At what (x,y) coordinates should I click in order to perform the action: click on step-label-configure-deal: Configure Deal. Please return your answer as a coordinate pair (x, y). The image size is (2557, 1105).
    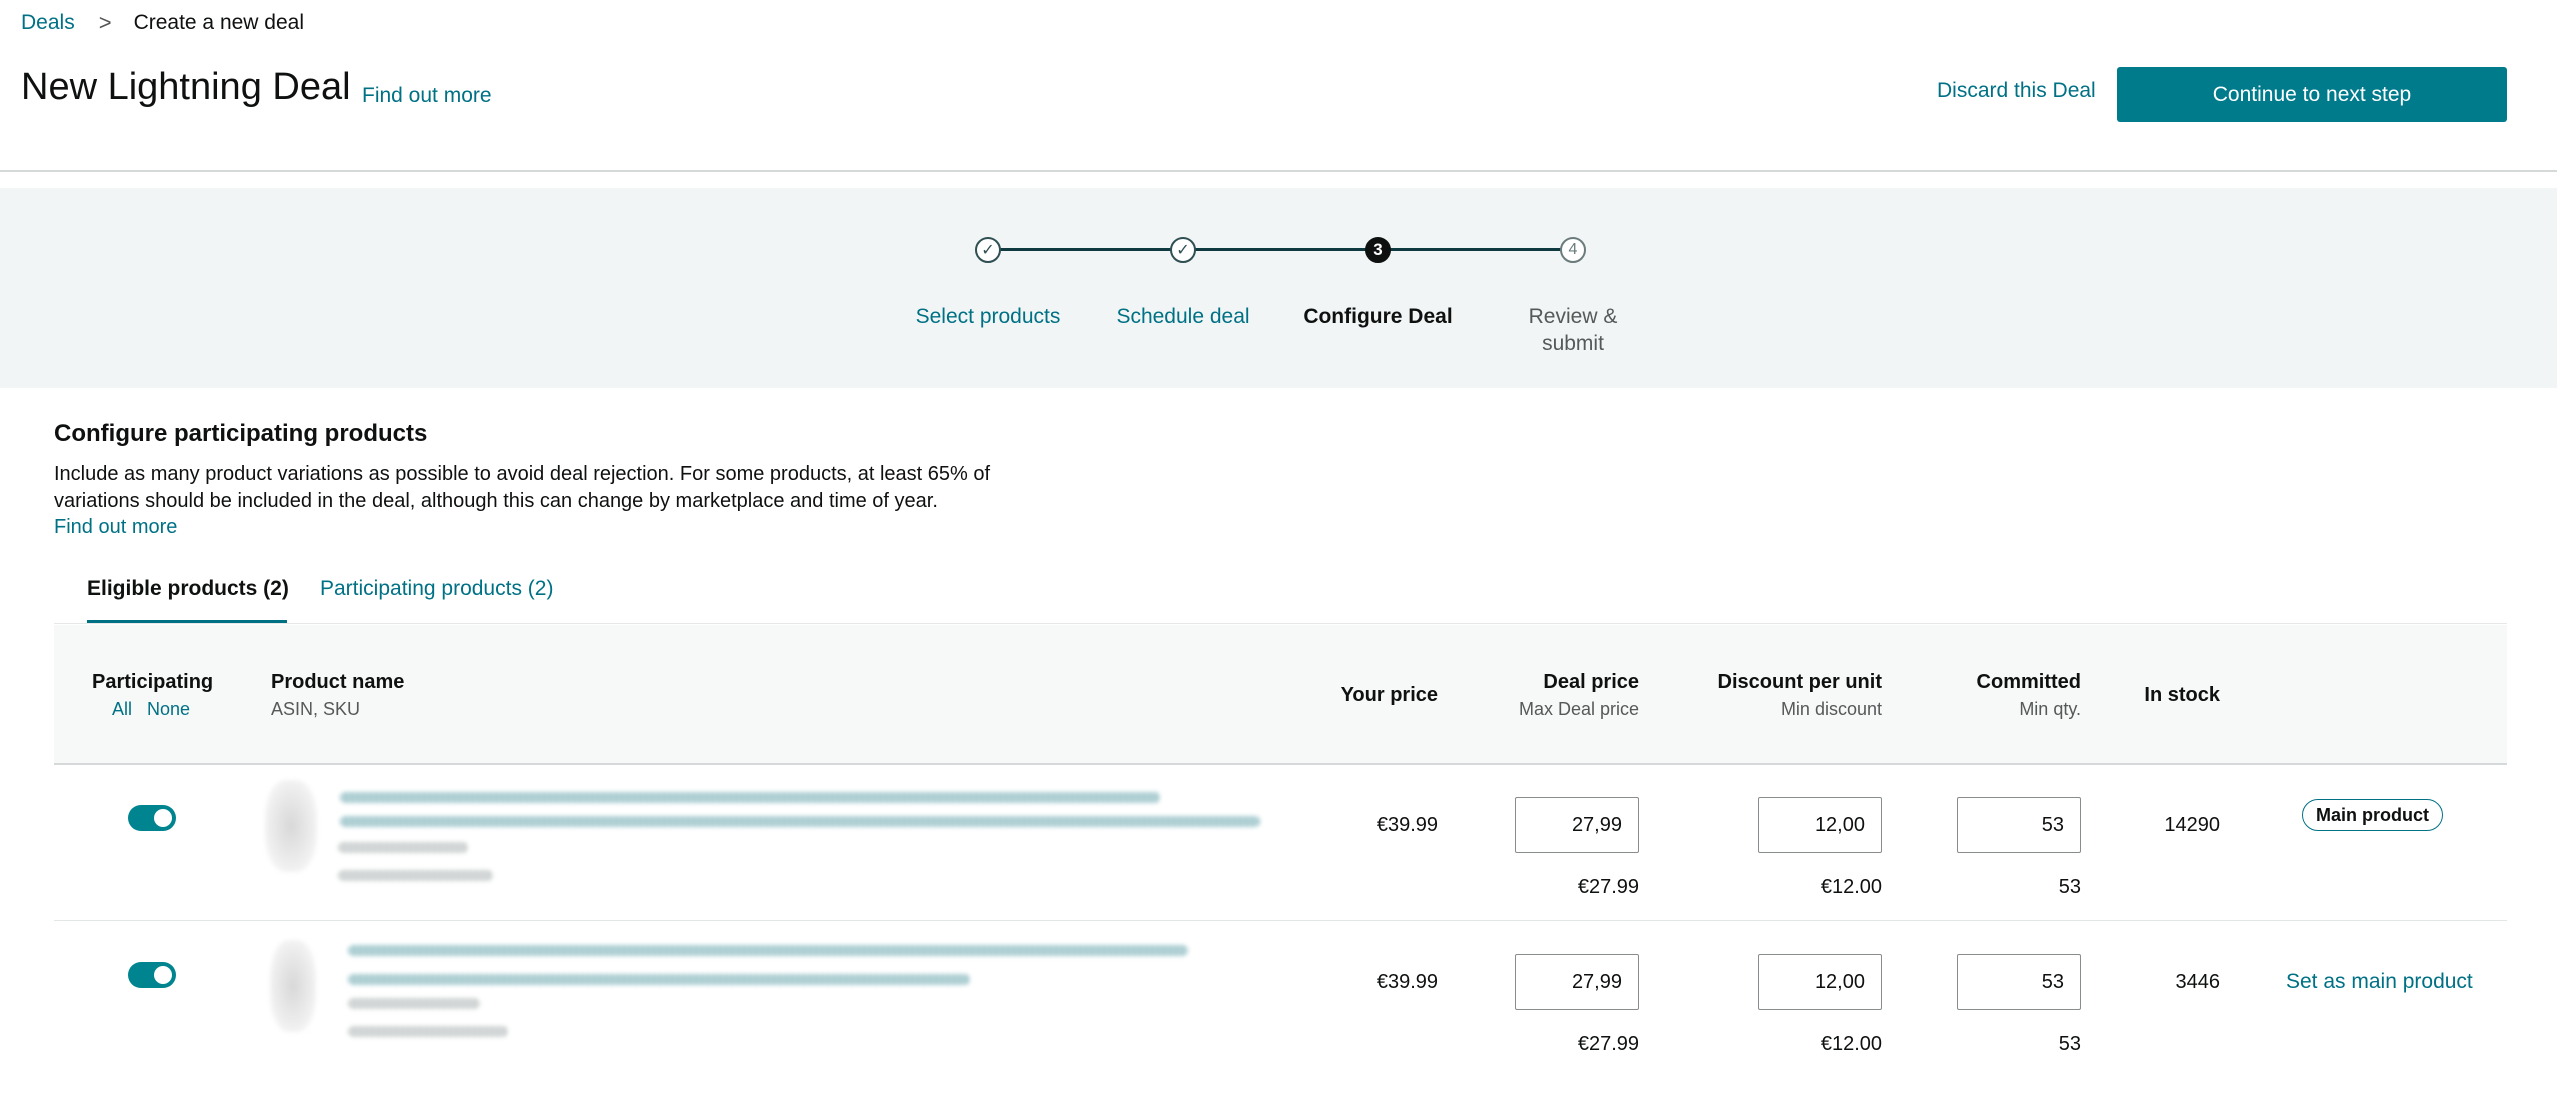
    Looking at the image, I should click on (1378, 316).